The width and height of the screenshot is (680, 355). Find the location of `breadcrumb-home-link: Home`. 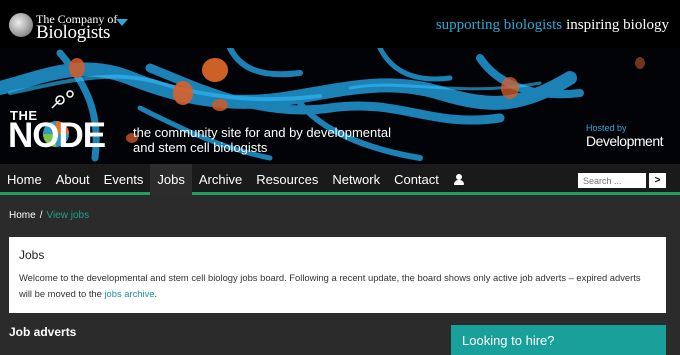

breadcrumb-home-link: Home is located at coordinates (22, 215).